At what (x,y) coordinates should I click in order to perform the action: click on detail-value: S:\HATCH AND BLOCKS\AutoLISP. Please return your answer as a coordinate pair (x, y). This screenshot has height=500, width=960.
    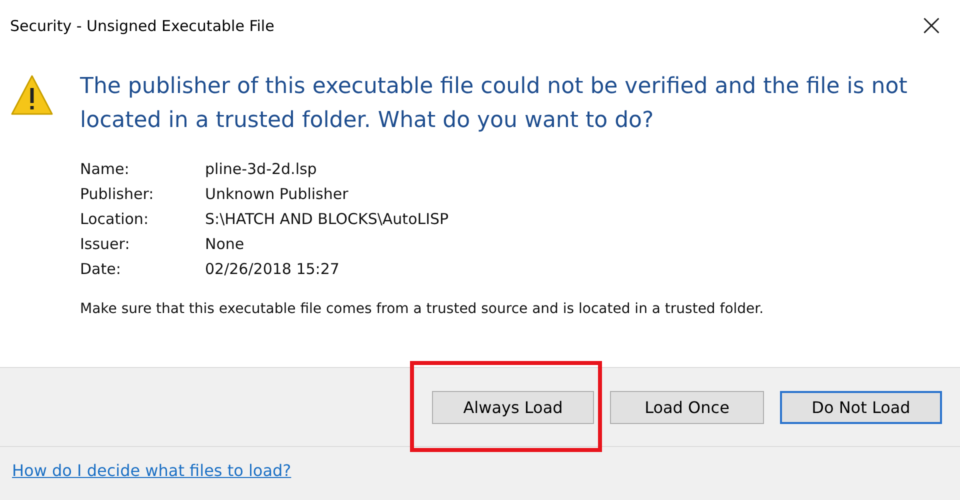
    Looking at the image, I should click on (327, 219).